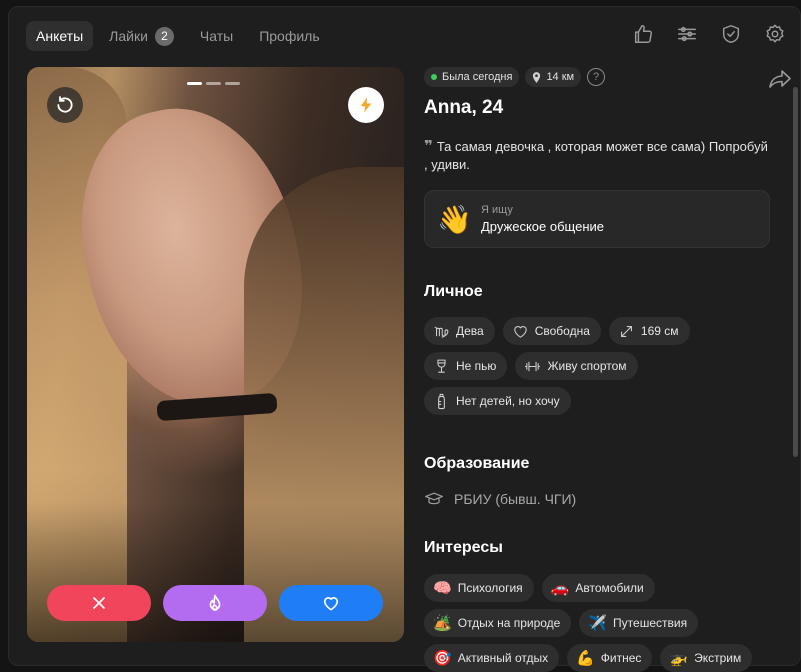  I want to click on chip-sport: Живу спортом, so click(576, 366).